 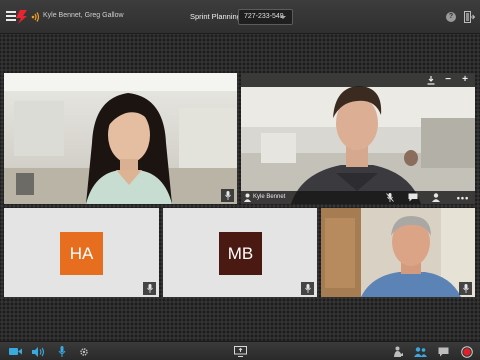 What do you see at coordinates (358, 197) in the screenshot?
I see `tile-footer: Kyle Bennet •••` at bounding box center [358, 197].